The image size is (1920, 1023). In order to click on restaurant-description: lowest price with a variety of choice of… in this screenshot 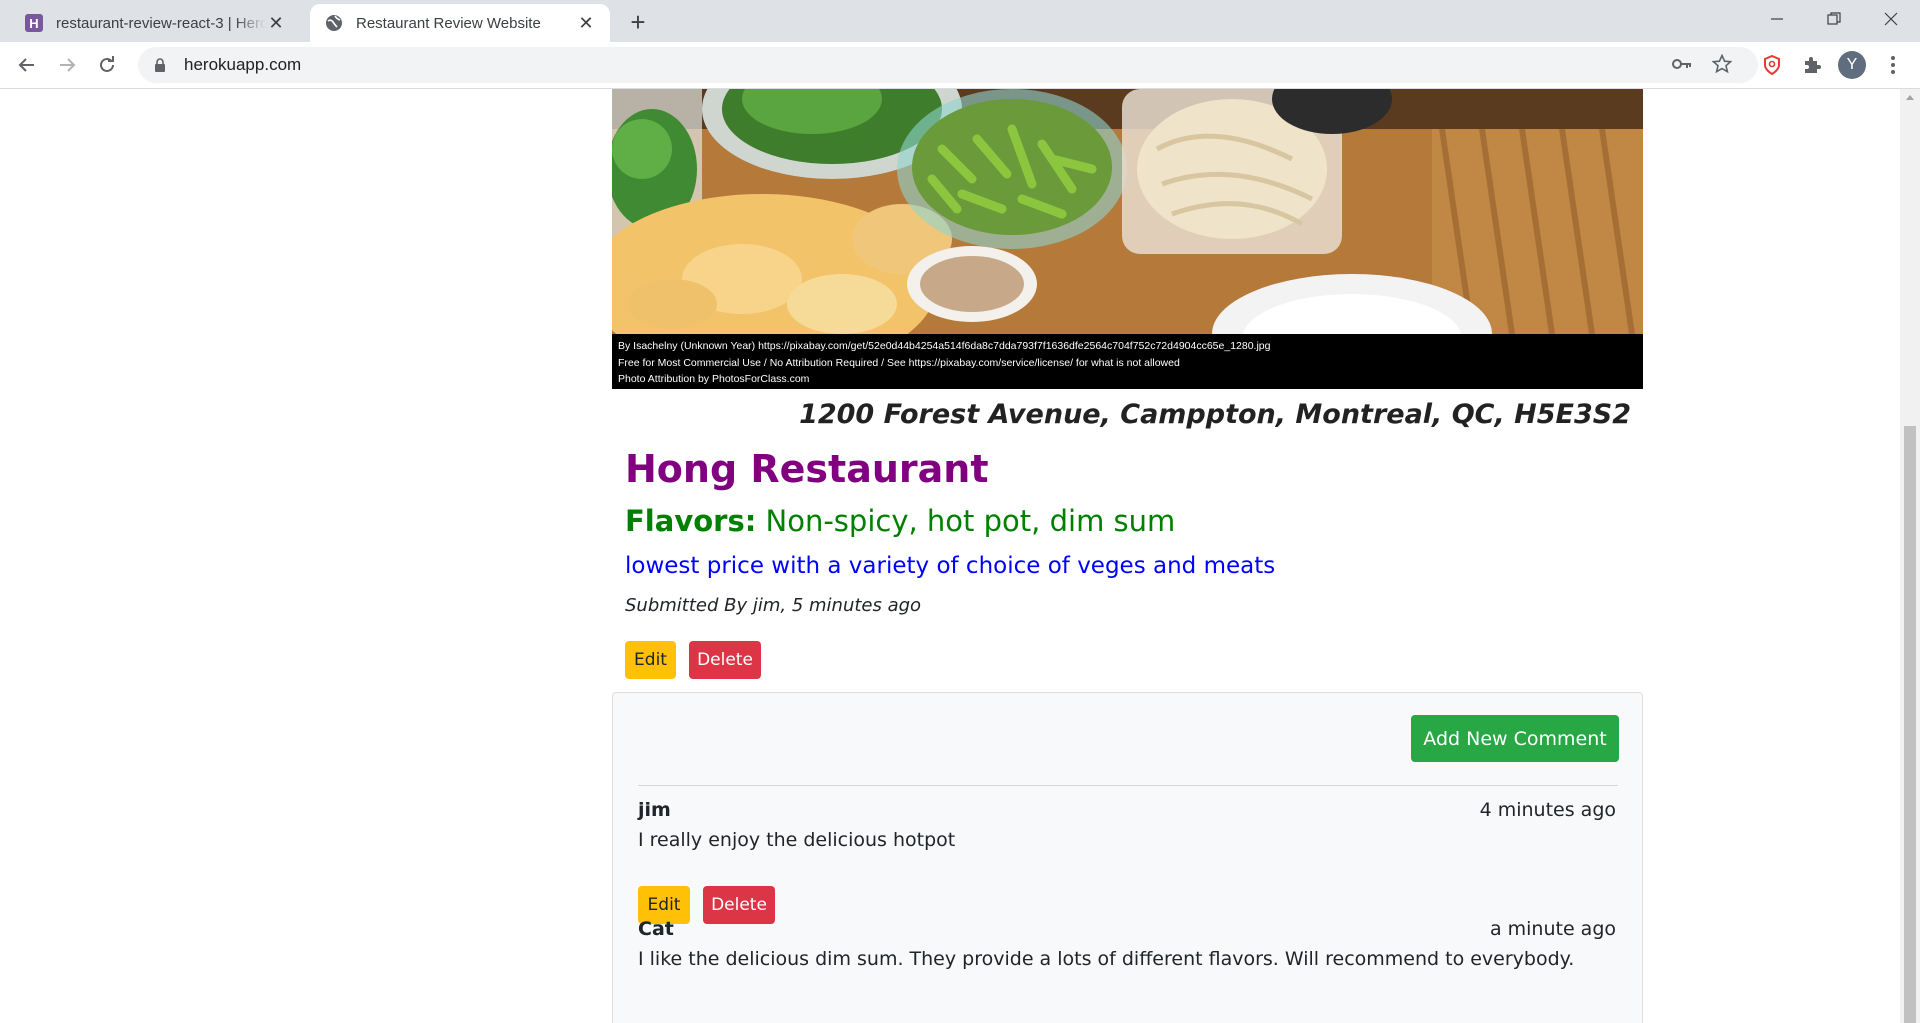, I will do `click(950, 566)`.